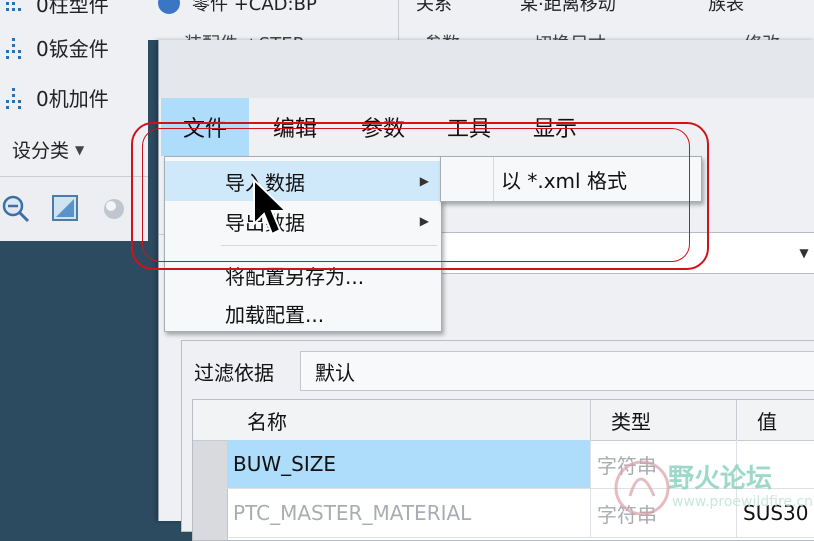 This screenshot has width=814, height=541. What do you see at coordinates (409, 420) in the screenshot?
I see `col-header-name: 名称` at bounding box center [409, 420].